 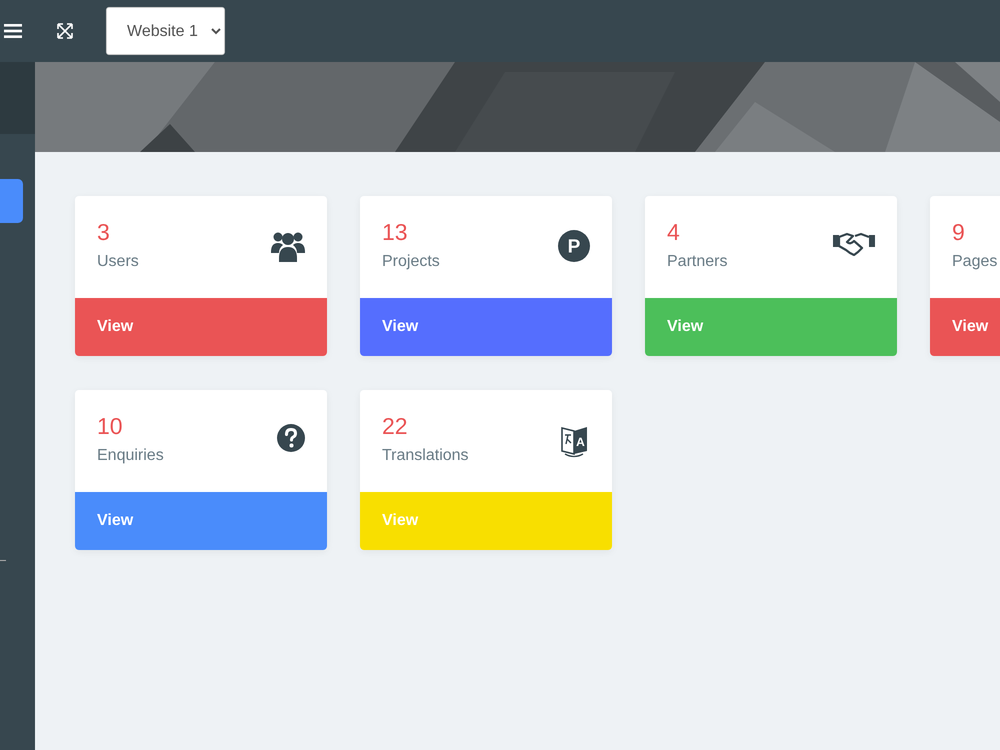 What do you see at coordinates (110, 426) in the screenshot?
I see `stat-count: 10` at bounding box center [110, 426].